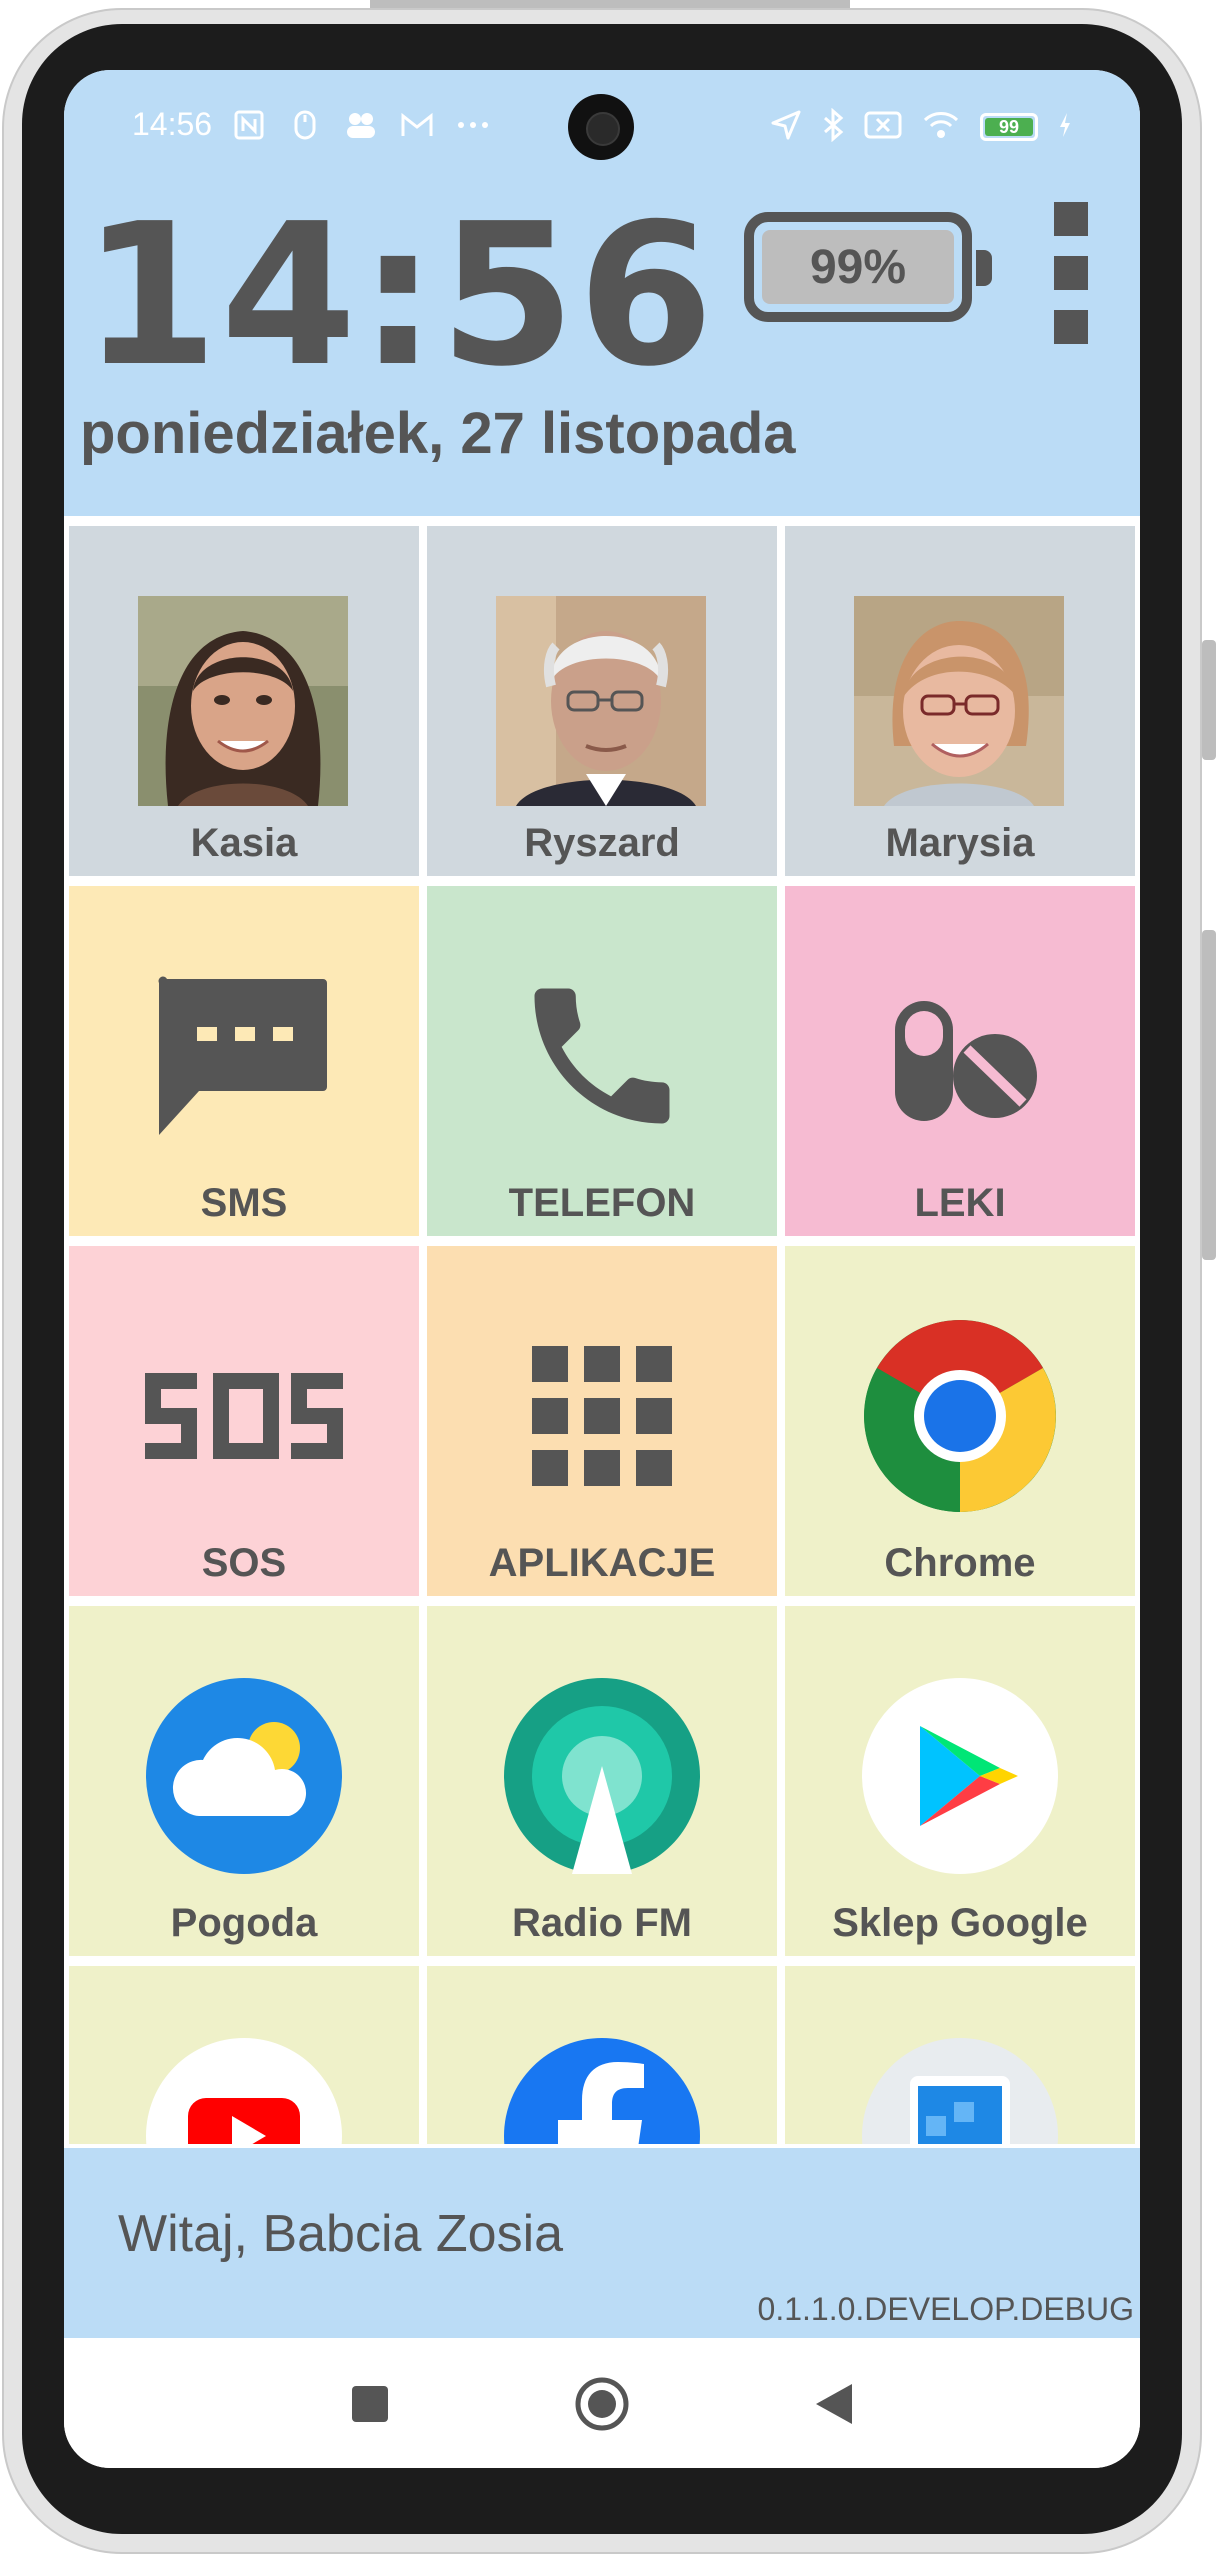 The height and width of the screenshot is (2562, 1216). I want to click on nfc-icon, so click(249, 125).